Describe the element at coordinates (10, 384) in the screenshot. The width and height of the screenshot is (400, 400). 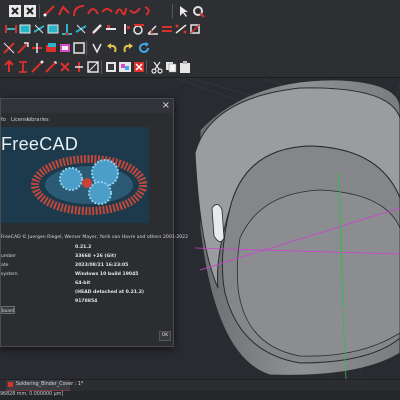
I see `document-icon` at that location.